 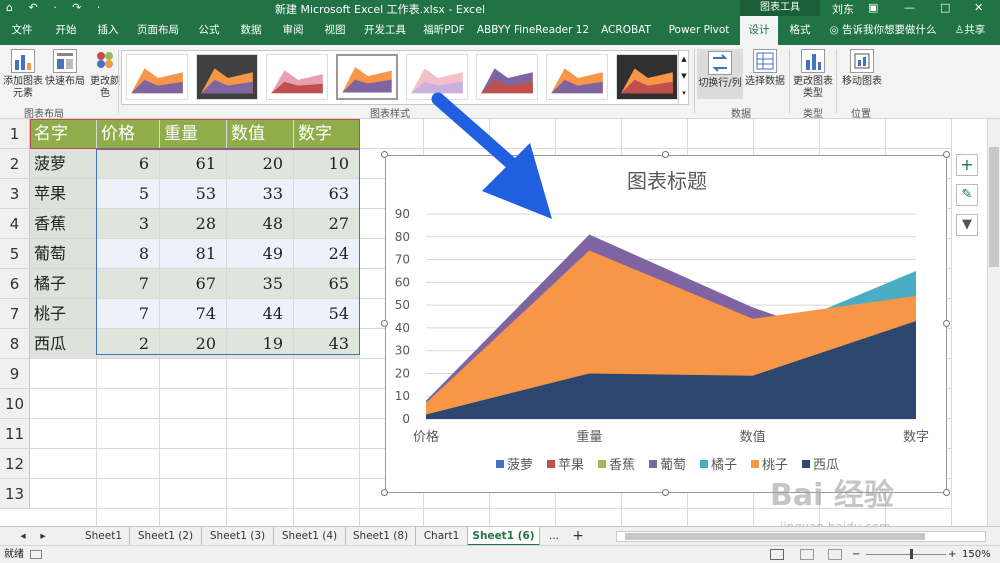 What do you see at coordinates (193, 314) in the screenshot?
I see `table-cell: 74` at bounding box center [193, 314].